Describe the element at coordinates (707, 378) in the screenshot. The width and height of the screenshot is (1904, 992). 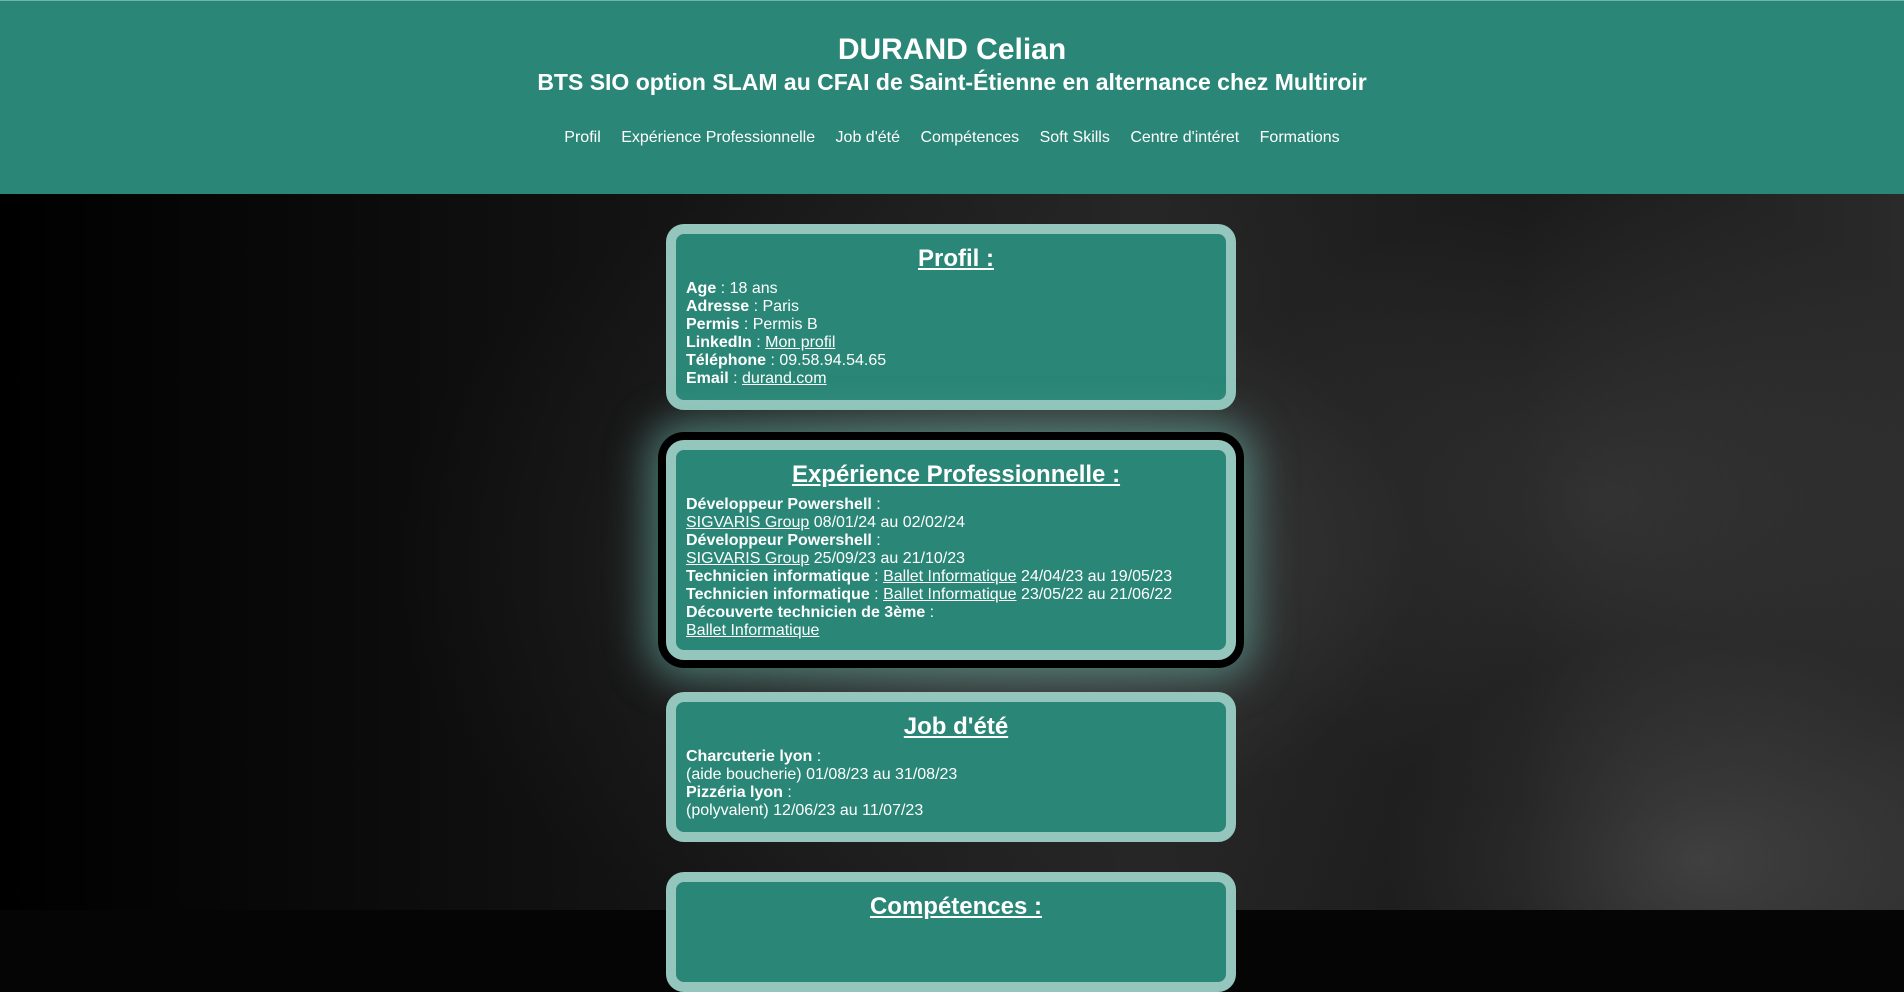
I see `email-label: Email` at that location.